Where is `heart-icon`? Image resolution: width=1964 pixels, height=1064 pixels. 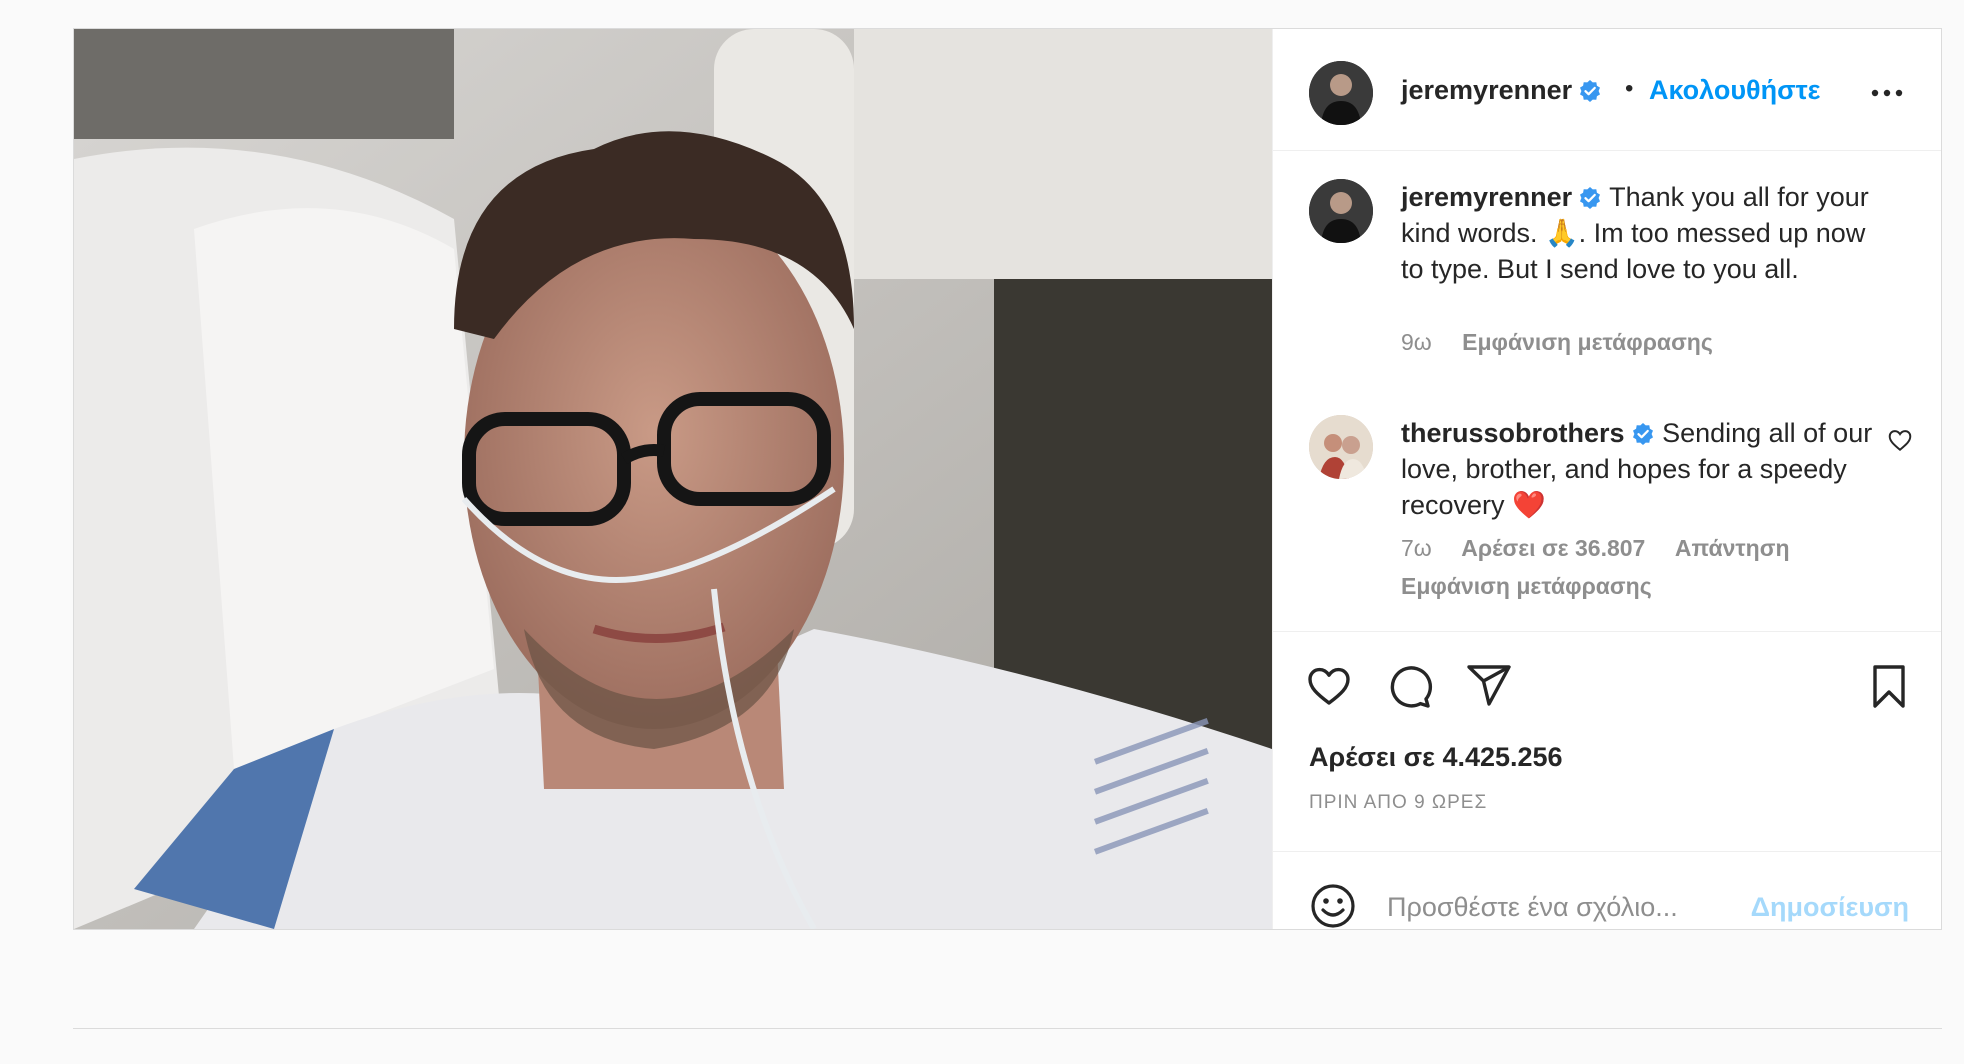
heart-icon is located at coordinates (1329, 686).